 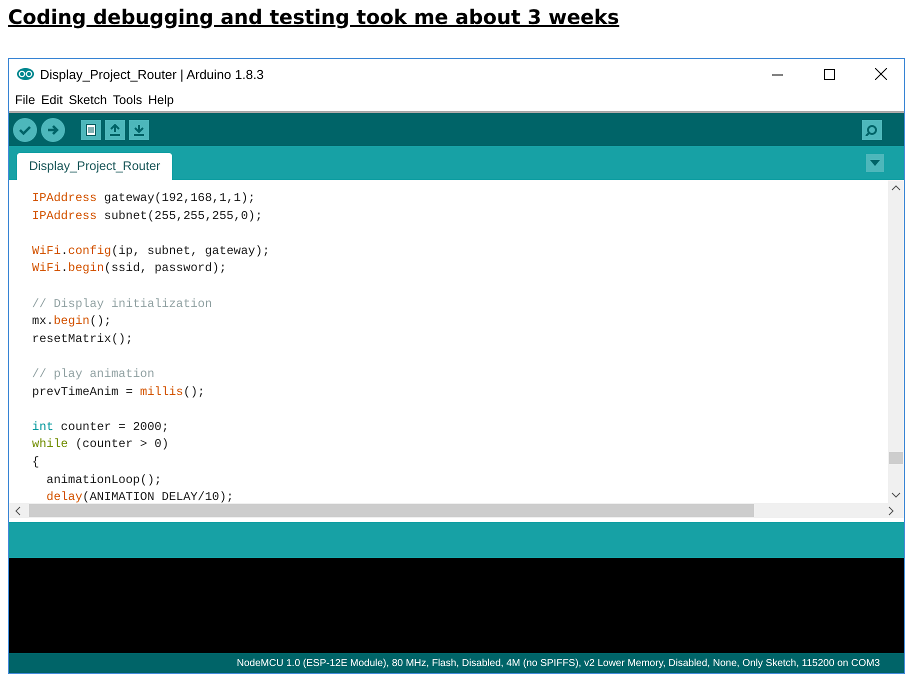 What do you see at coordinates (101, 445) in the screenshot?
I see `code-line: while (counter > 0)` at bounding box center [101, 445].